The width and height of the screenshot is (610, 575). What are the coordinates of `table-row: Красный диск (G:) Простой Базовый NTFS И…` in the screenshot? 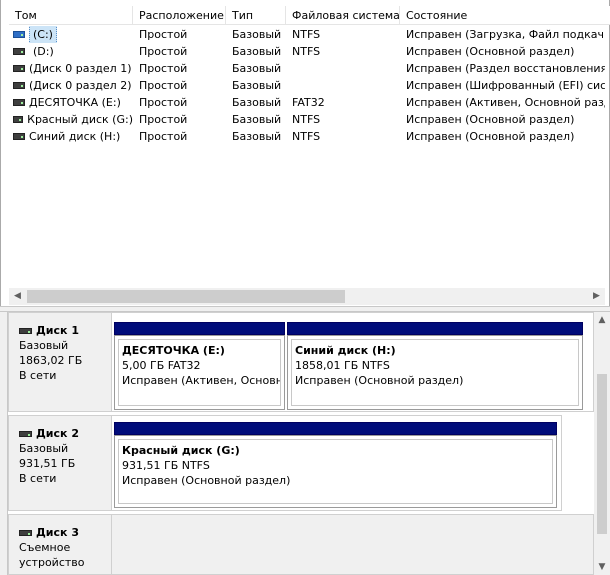 It's located at (307, 119).